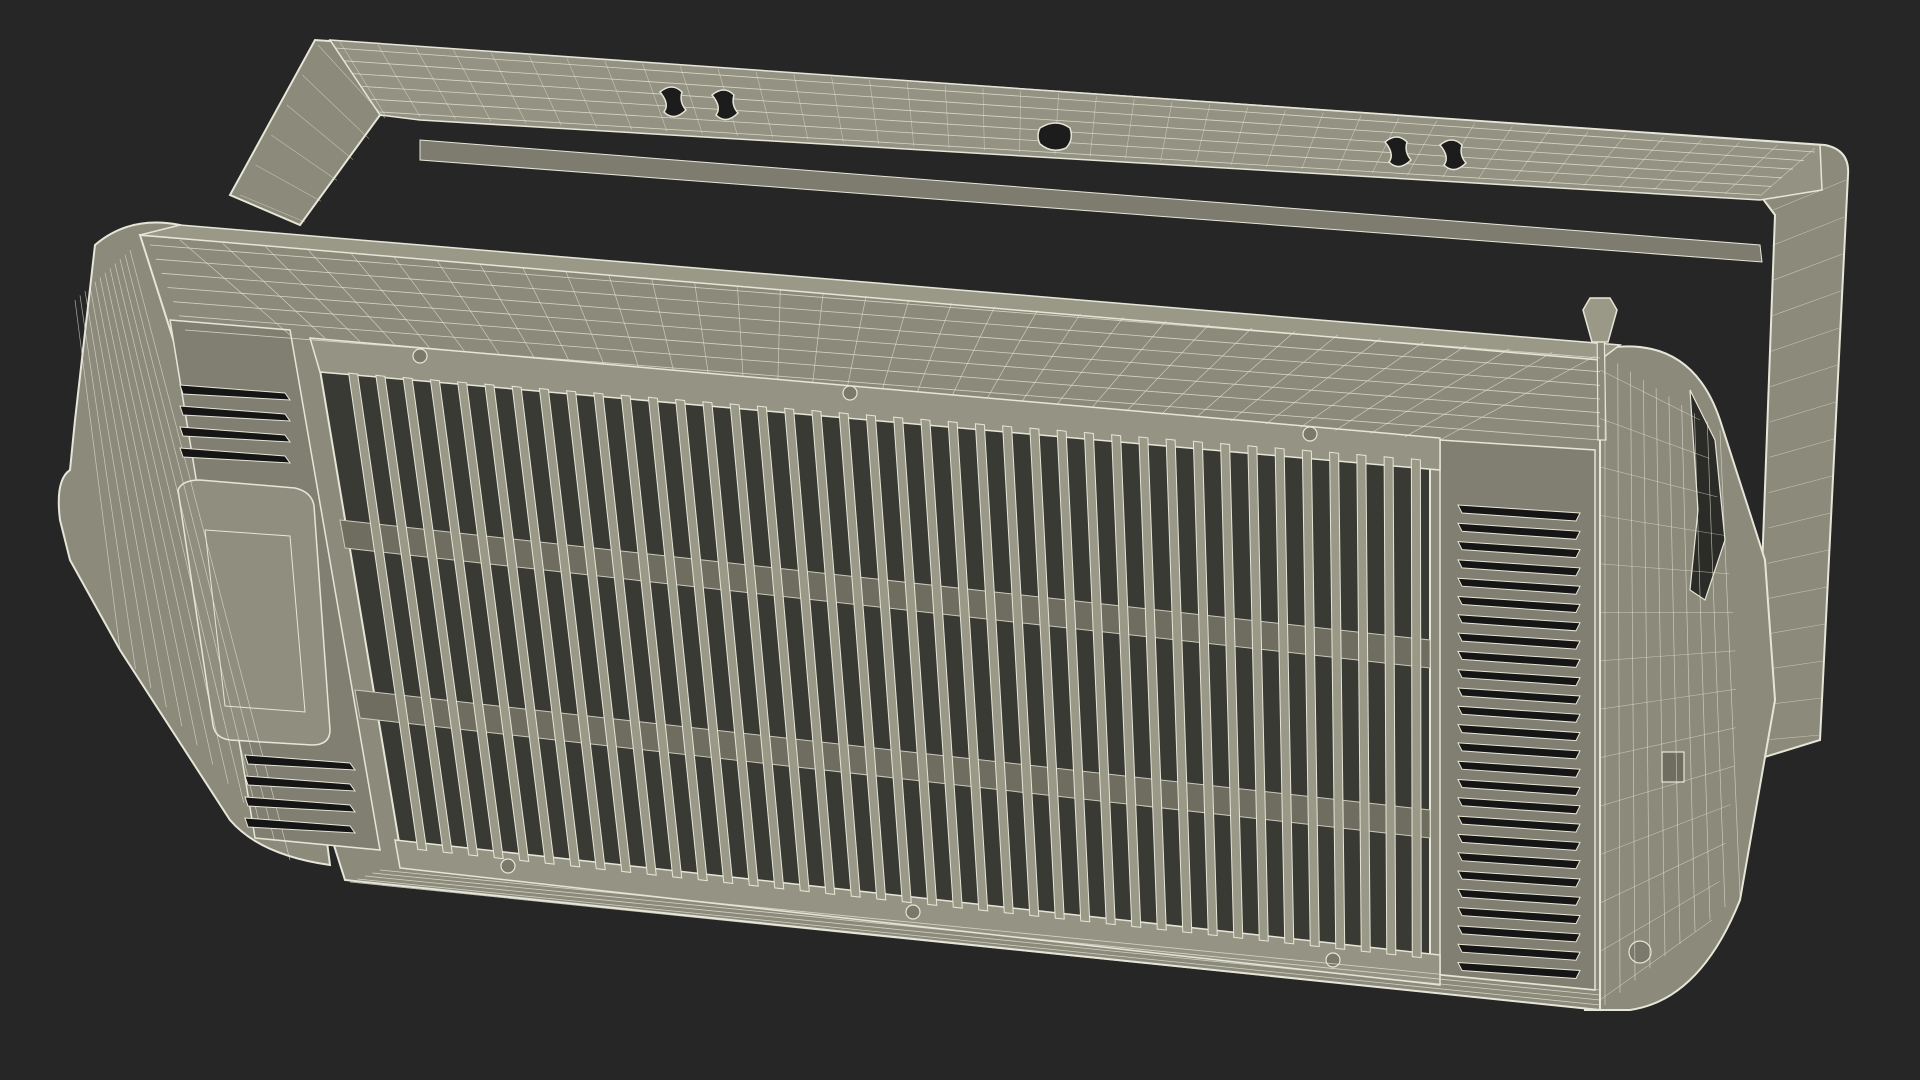  Describe the element at coordinates (1310, 434) in the screenshot. I see `screw-top-right` at that location.